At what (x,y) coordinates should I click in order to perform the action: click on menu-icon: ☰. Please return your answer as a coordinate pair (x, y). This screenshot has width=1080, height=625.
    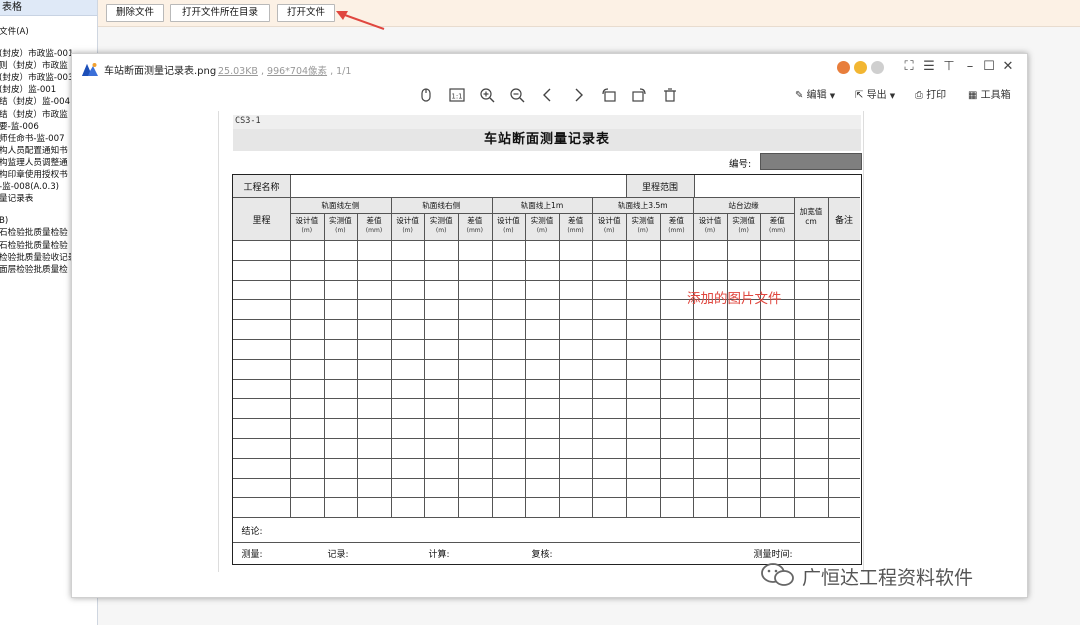
    Looking at the image, I should click on (929, 67).